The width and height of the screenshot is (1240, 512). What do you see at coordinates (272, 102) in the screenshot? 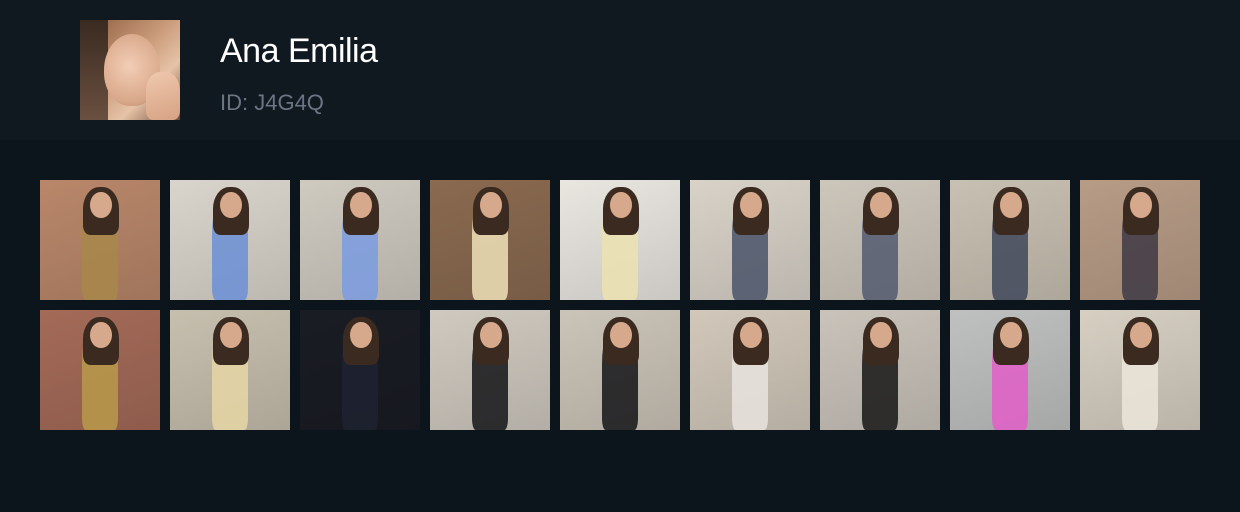
I see `profile-id: ID: J4G4Q` at bounding box center [272, 102].